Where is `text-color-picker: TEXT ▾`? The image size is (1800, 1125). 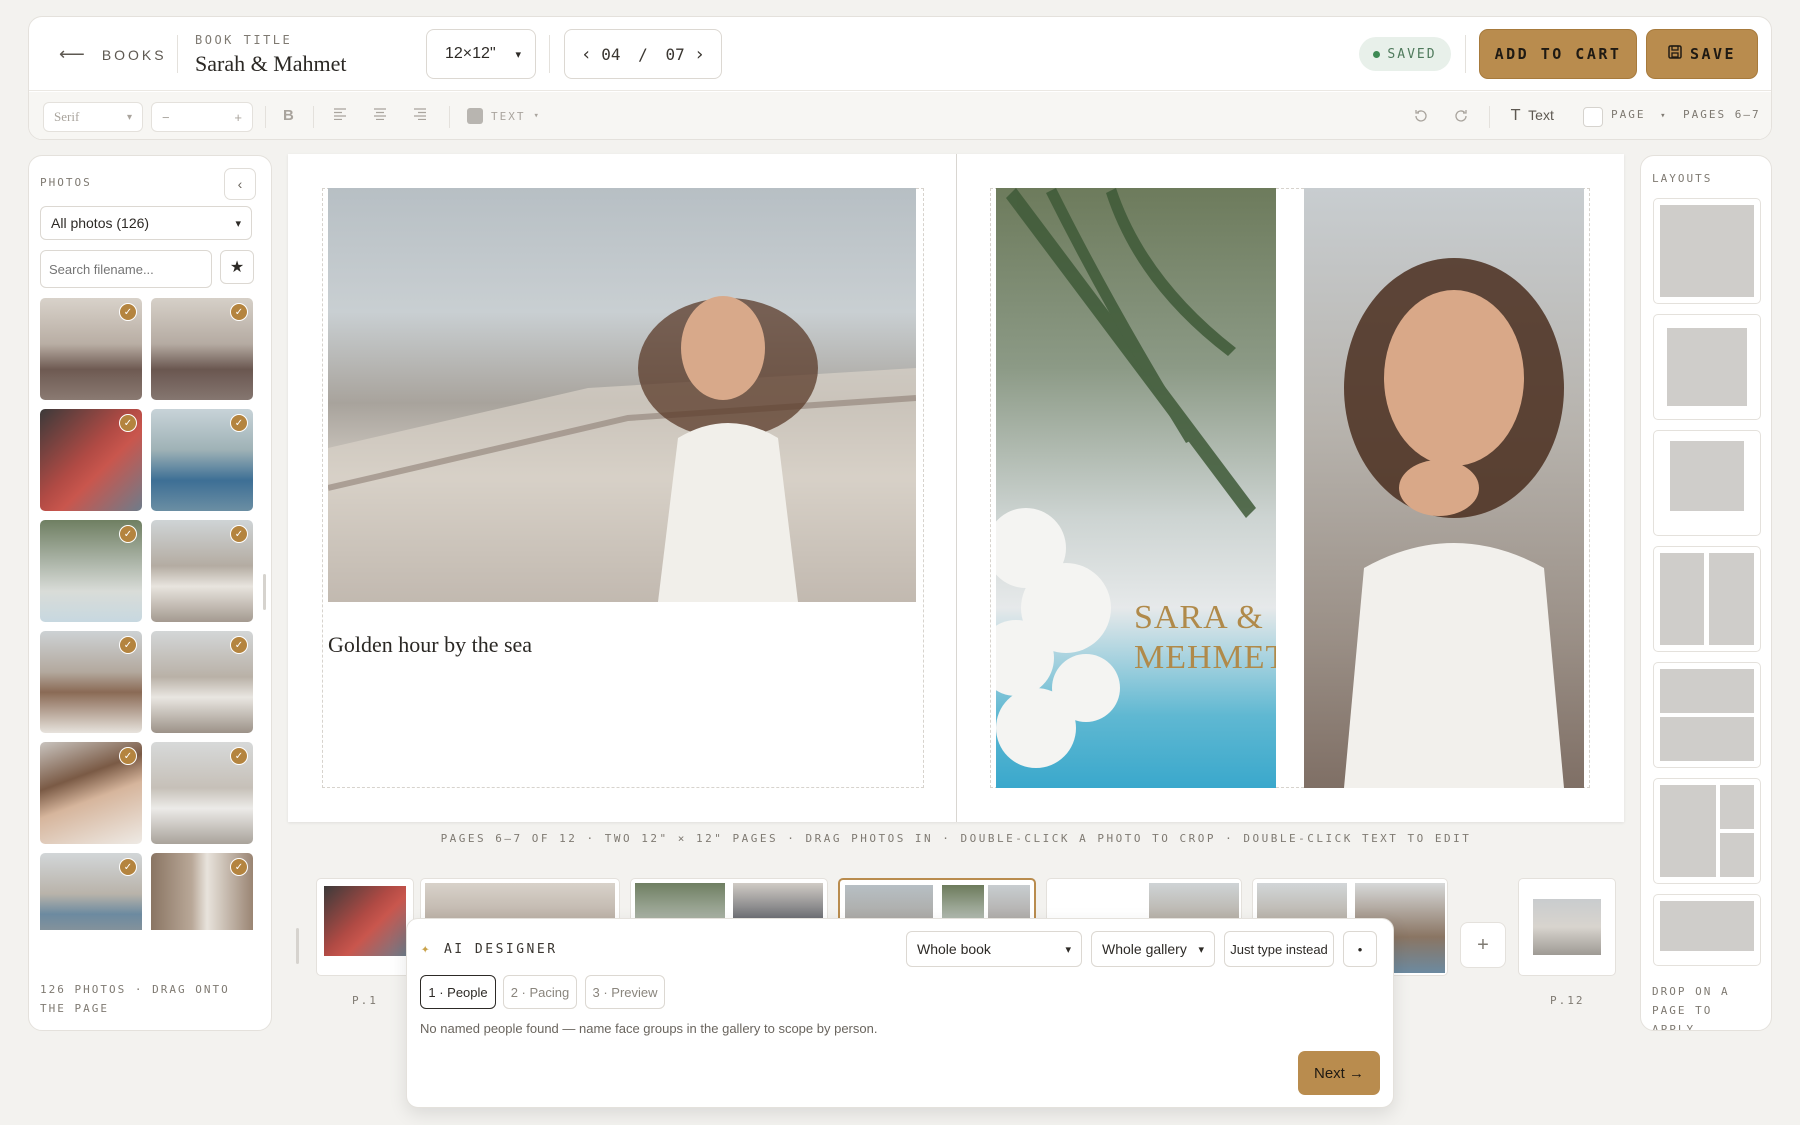
text-color-picker: TEXT ▾ is located at coordinates (504, 116).